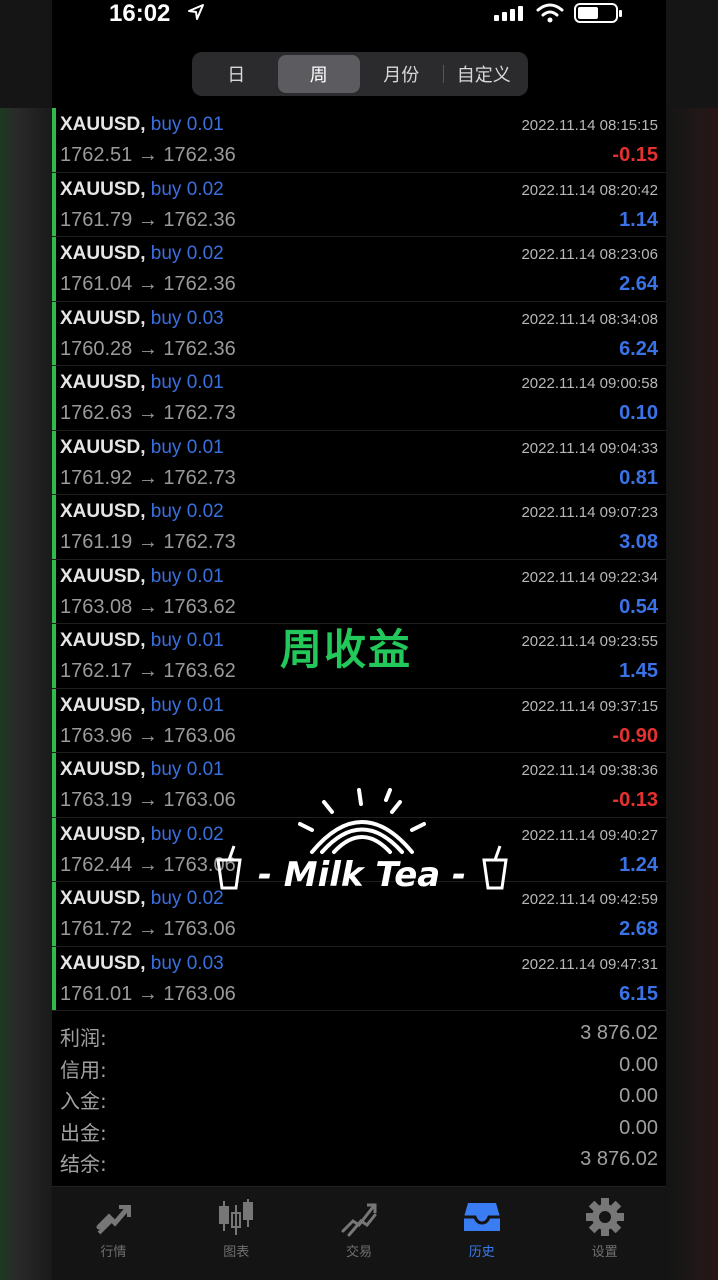 Image resolution: width=718 pixels, height=1280 pixels. What do you see at coordinates (148, 349) in the screenshot?
I see `trade-prices: 1760.28 → 1762.36` at bounding box center [148, 349].